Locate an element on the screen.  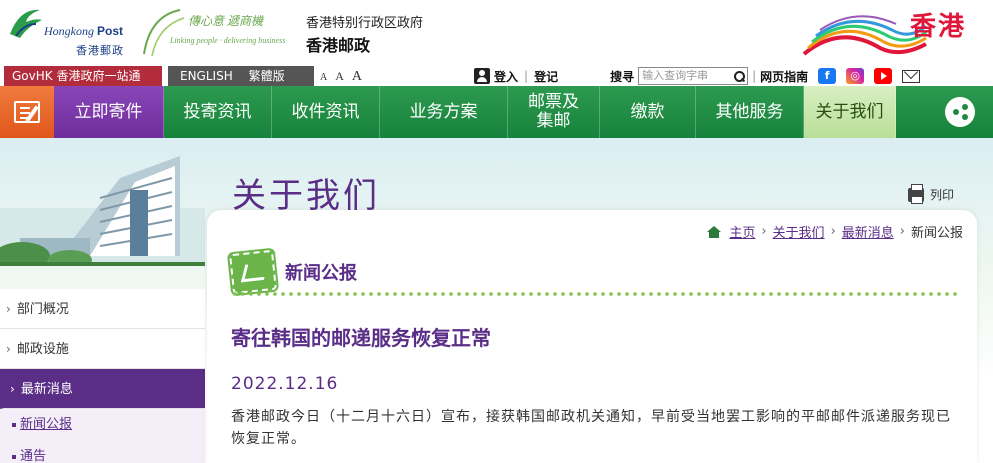
sidebar-item-label: 最新消息 is located at coordinates (46, 389).